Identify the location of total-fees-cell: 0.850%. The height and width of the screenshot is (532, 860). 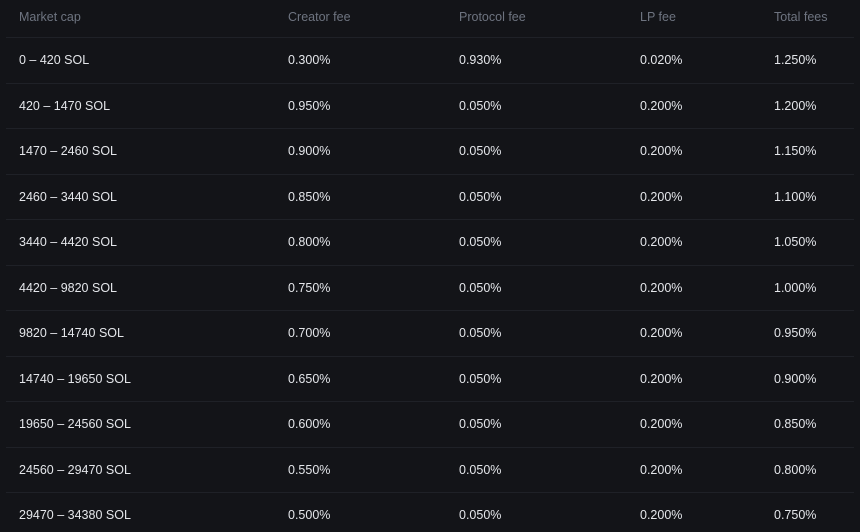
(795, 424).